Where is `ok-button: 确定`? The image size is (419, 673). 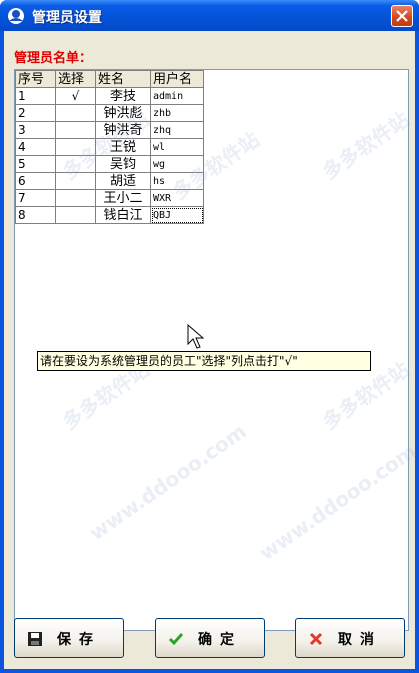 ok-button: 确定 is located at coordinates (210, 638).